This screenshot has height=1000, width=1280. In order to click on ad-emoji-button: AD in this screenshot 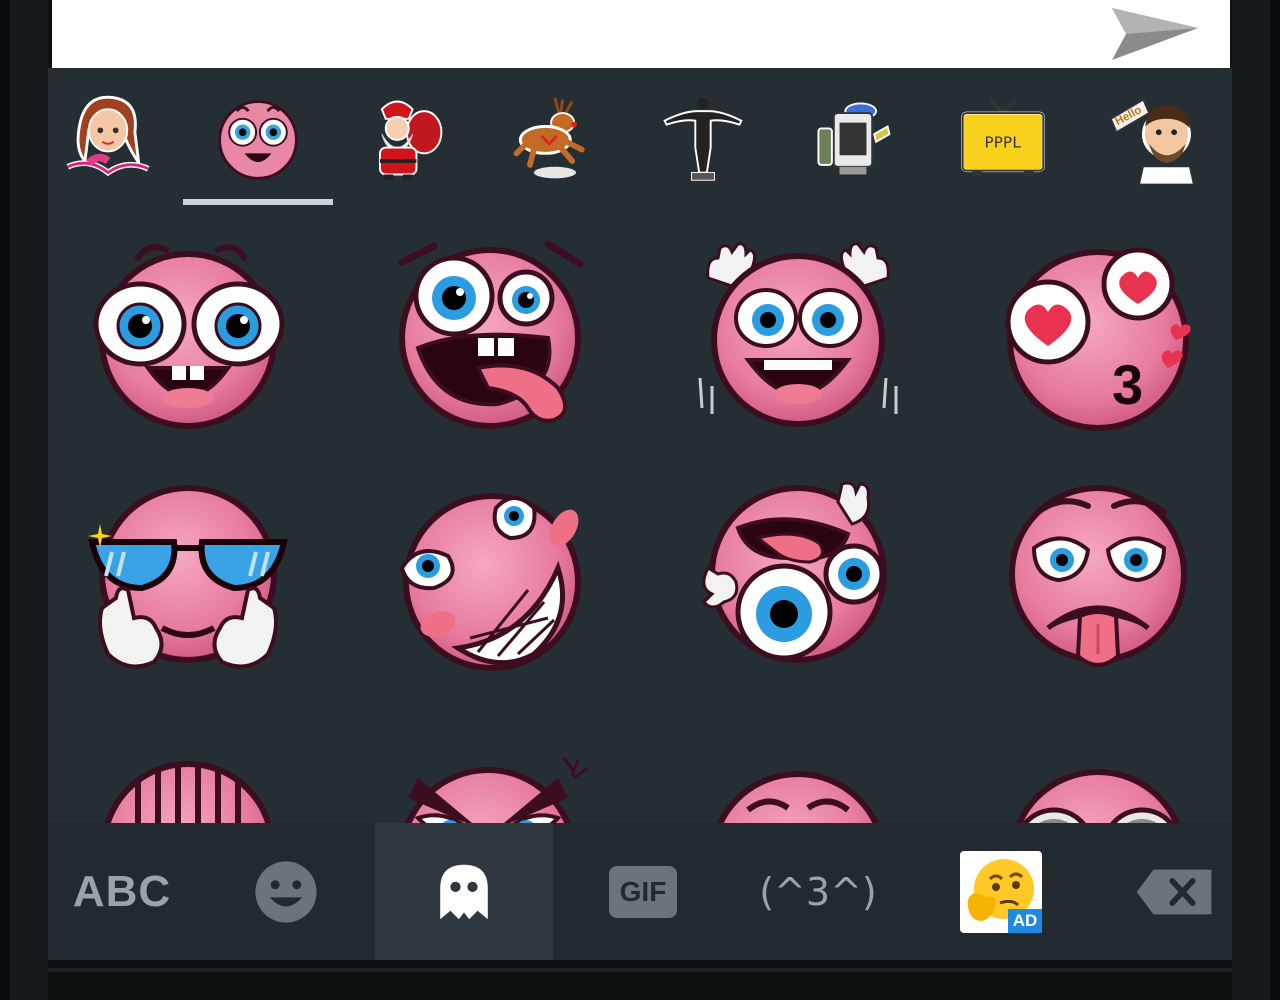, I will do `click(1001, 891)`.